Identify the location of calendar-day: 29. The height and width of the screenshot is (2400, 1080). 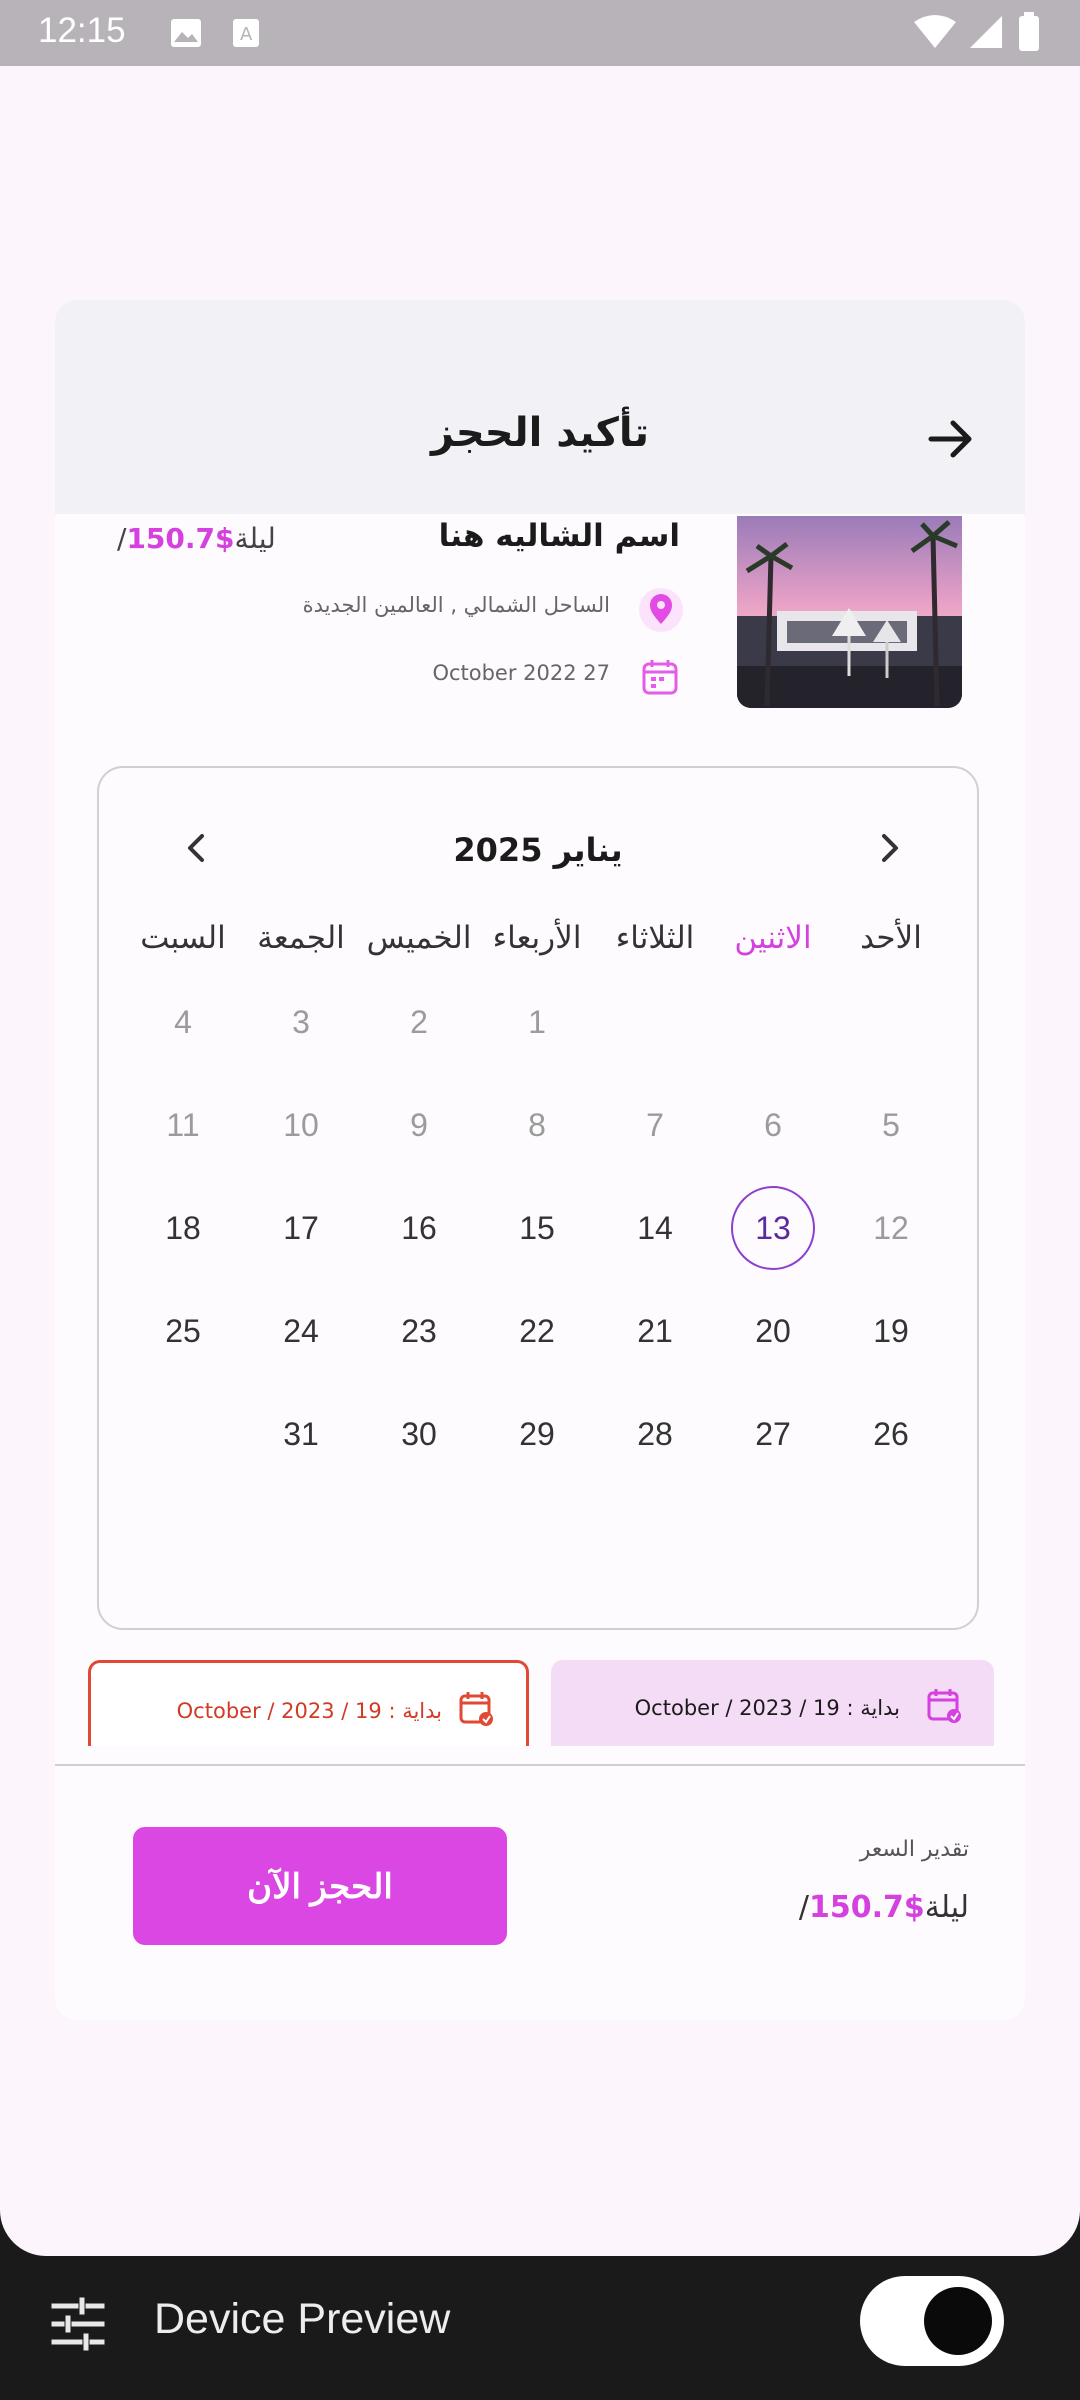
(537, 1434).